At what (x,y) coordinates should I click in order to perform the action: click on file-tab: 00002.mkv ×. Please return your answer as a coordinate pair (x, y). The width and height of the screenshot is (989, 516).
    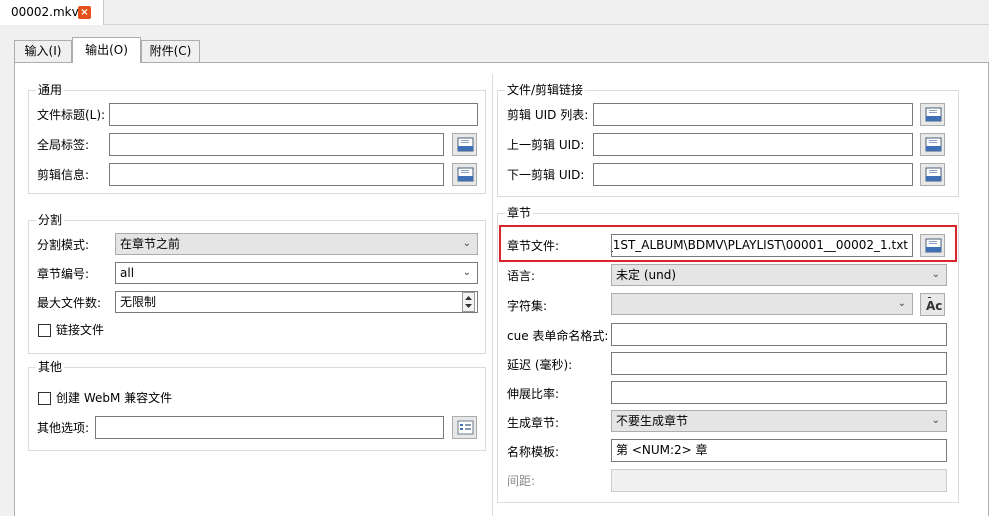
    Looking at the image, I should click on (52, 12).